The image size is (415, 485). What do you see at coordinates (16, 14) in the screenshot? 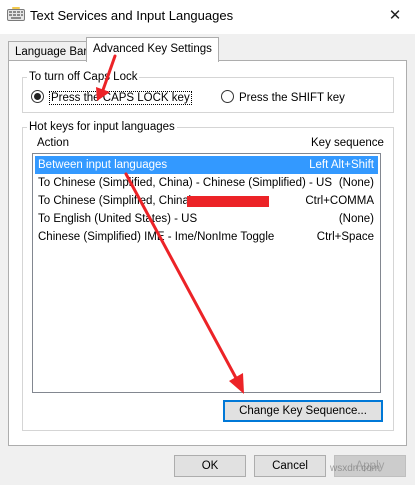
I see `keyboard-icon` at bounding box center [16, 14].